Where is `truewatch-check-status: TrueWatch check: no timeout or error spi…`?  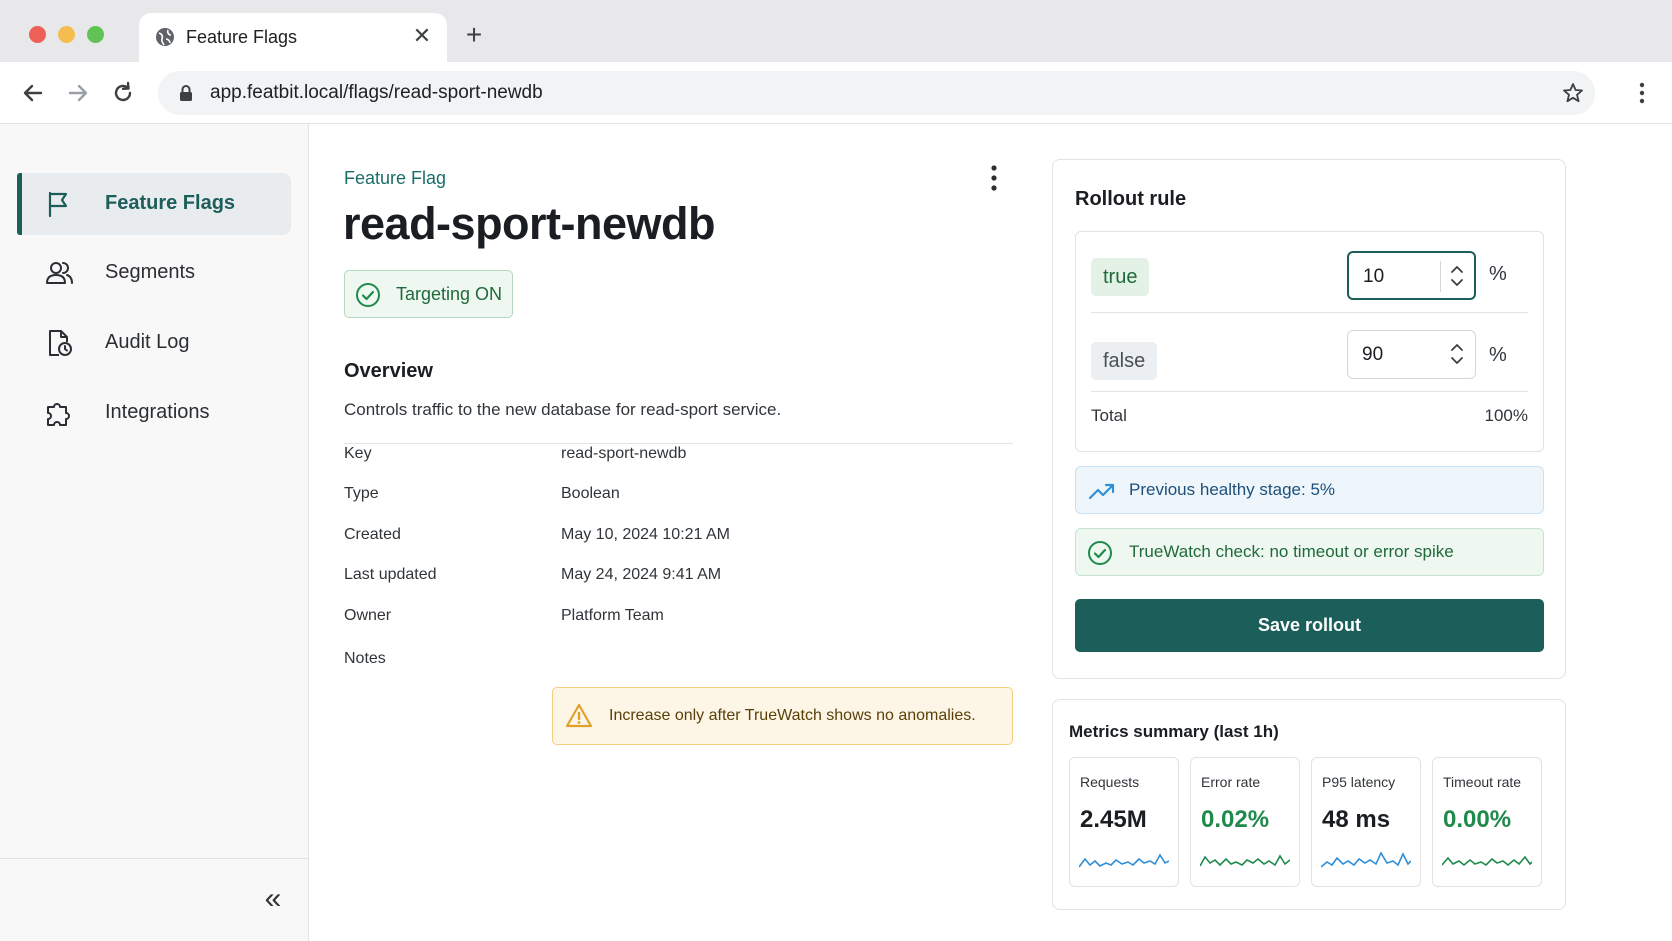 truewatch-check-status: TrueWatch check: no timeout or error spi… is located at coordinates (1309, 552).